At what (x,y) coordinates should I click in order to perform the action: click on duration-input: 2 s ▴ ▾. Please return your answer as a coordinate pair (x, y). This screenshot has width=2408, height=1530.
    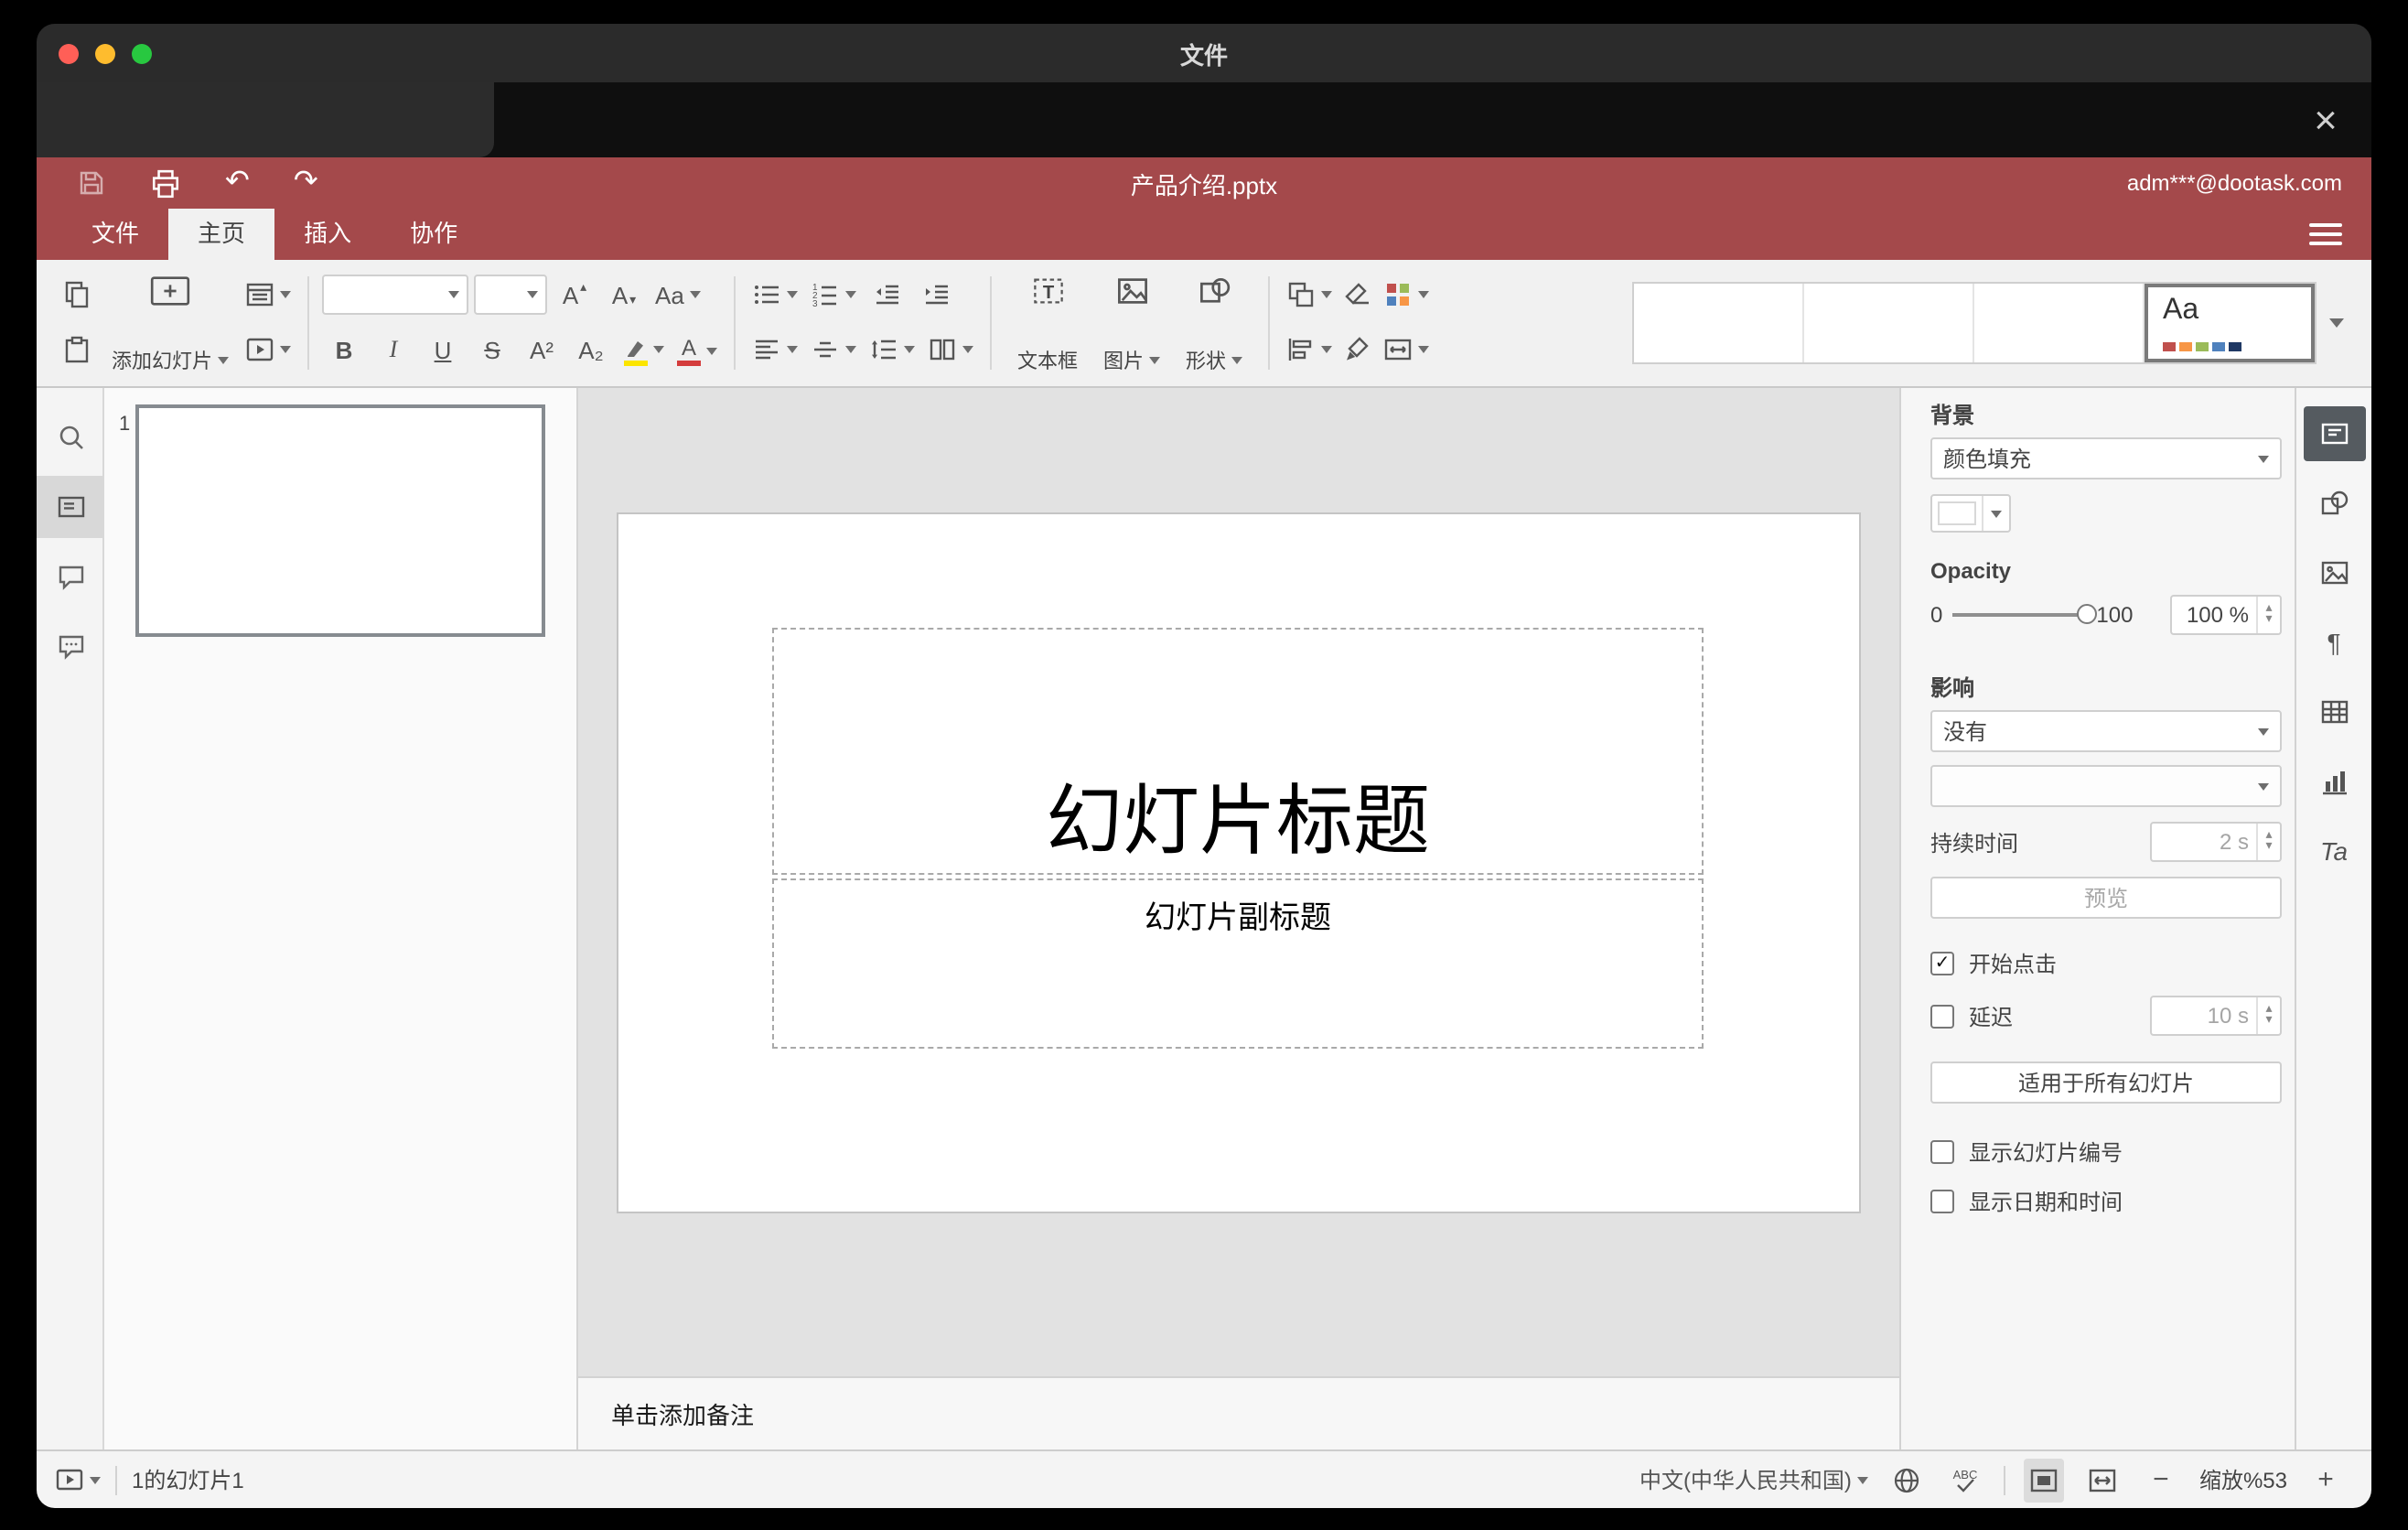
    Looking at the image, I should click on (2216, 842).